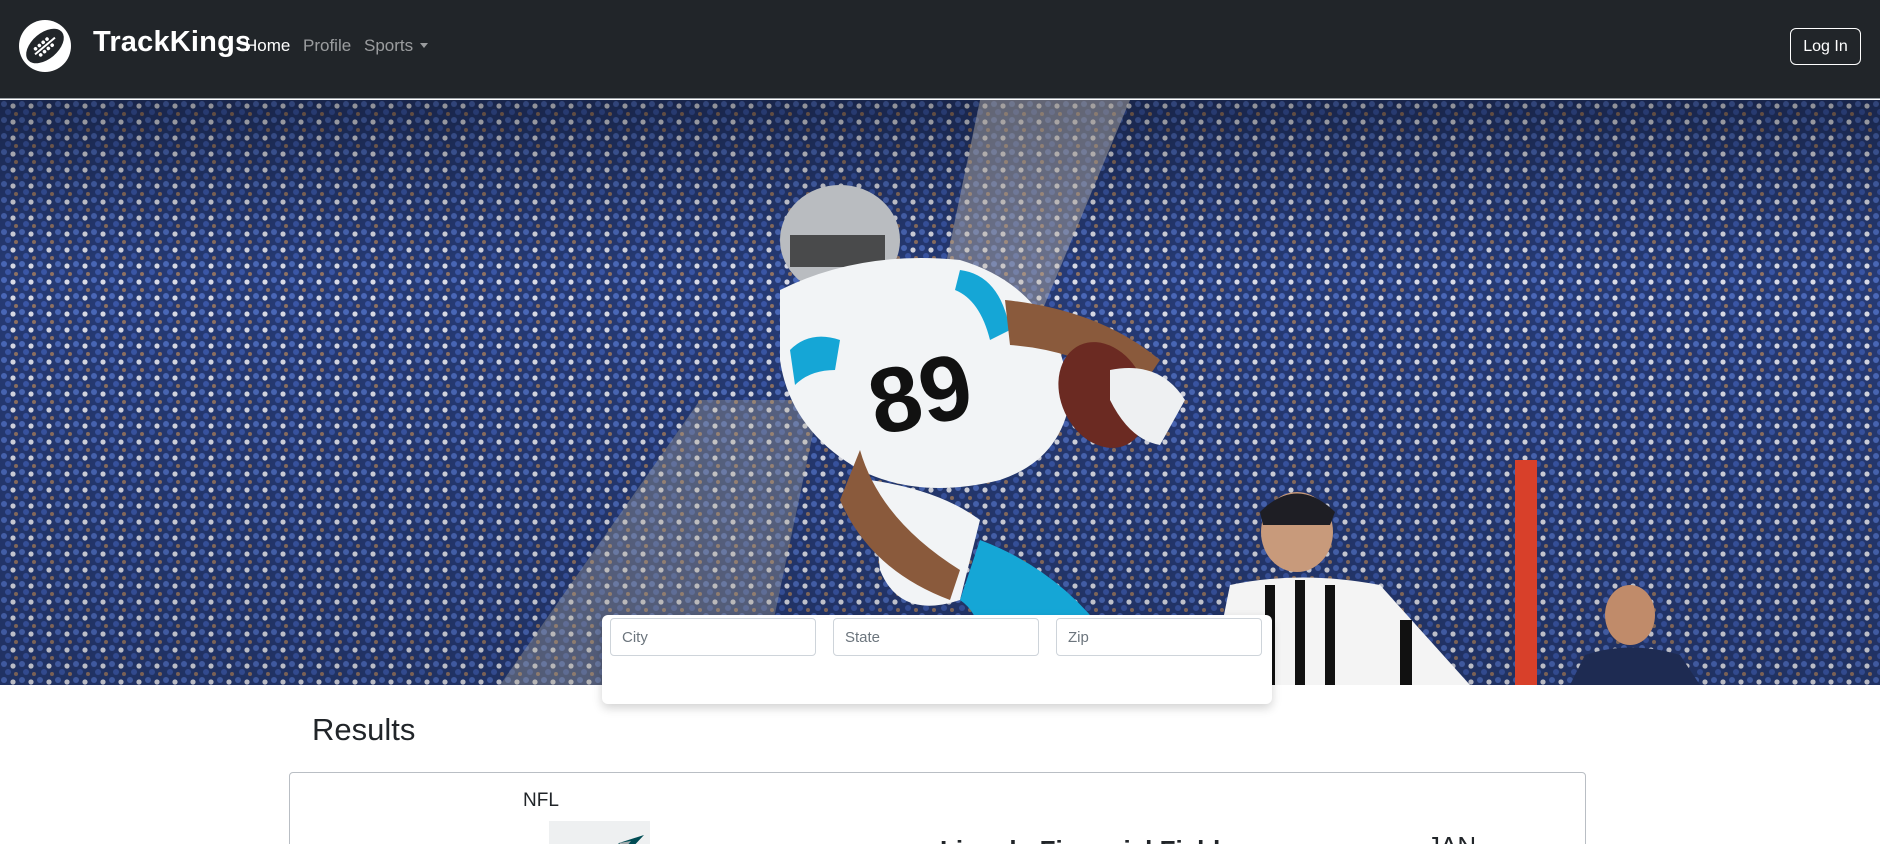  I want to click on football-icon, so click(45, 46).